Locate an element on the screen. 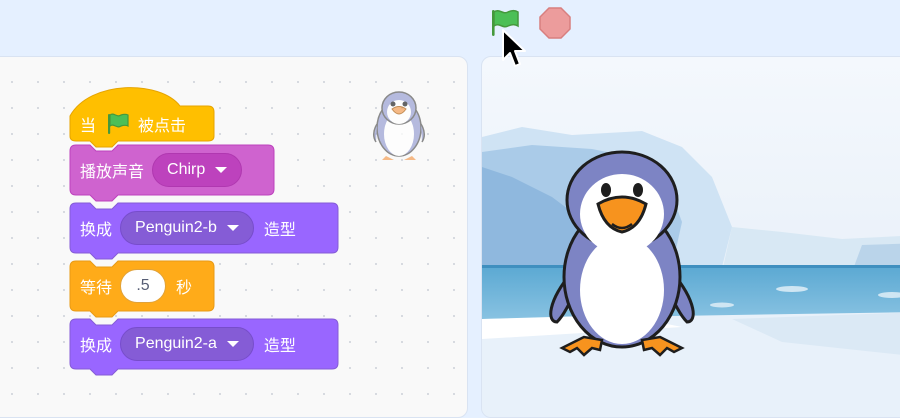 This screenshot has width=900, height=418. sprite-thumbnail is located at coordinates (399, 124).